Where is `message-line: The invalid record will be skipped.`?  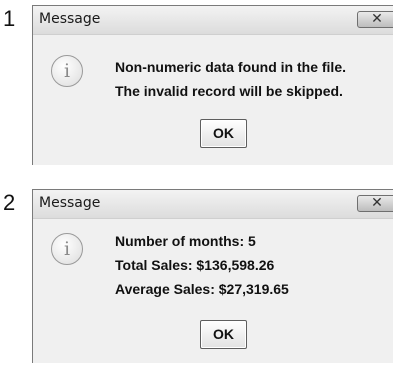 message-line: The invalid record will be skipped. is located at coordinates (229, 91).